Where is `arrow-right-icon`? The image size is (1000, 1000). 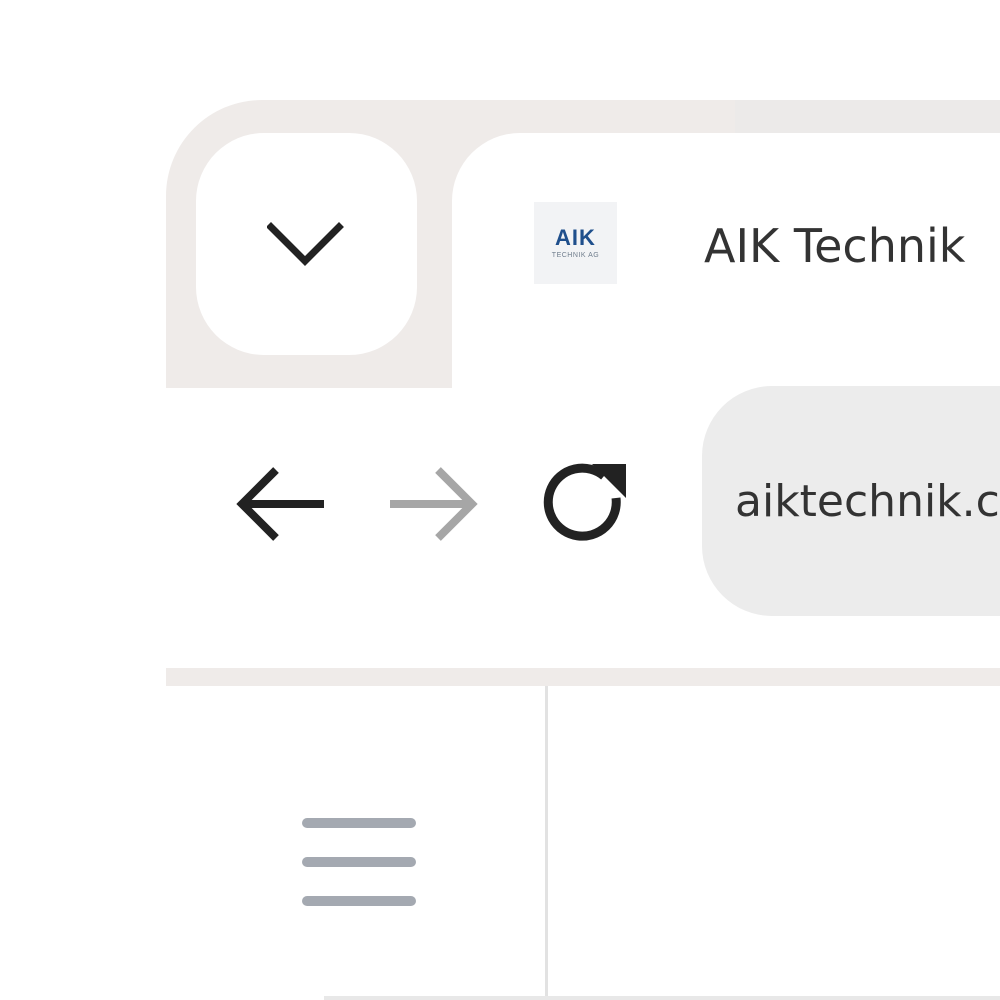 arrow-right-icon is located at coordinates (434, 504).